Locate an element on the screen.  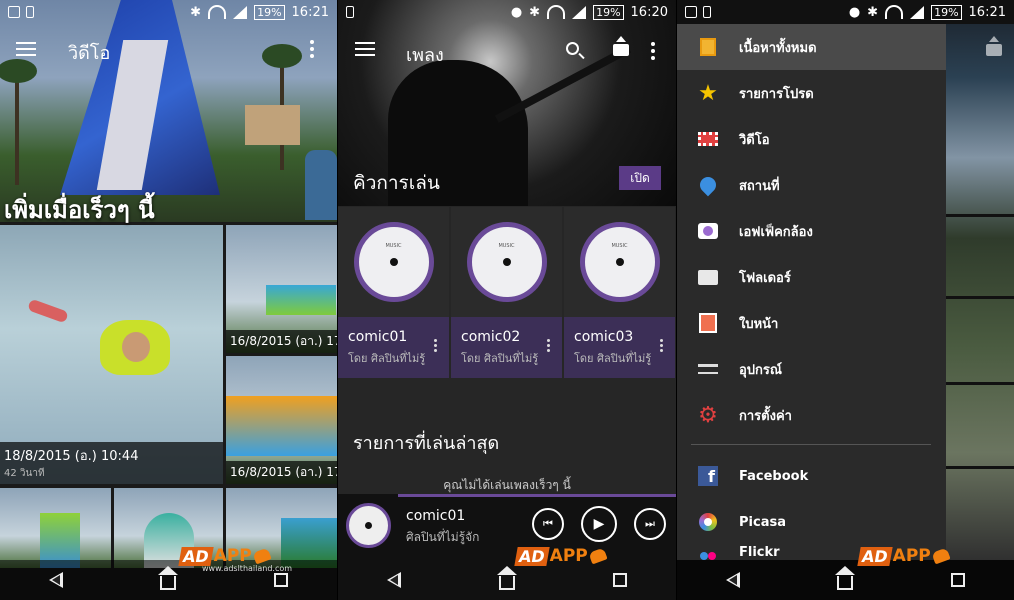
video-thumbnail-3: 16/8/2015 (อา.) 17 is located at coordinates (281, 420).